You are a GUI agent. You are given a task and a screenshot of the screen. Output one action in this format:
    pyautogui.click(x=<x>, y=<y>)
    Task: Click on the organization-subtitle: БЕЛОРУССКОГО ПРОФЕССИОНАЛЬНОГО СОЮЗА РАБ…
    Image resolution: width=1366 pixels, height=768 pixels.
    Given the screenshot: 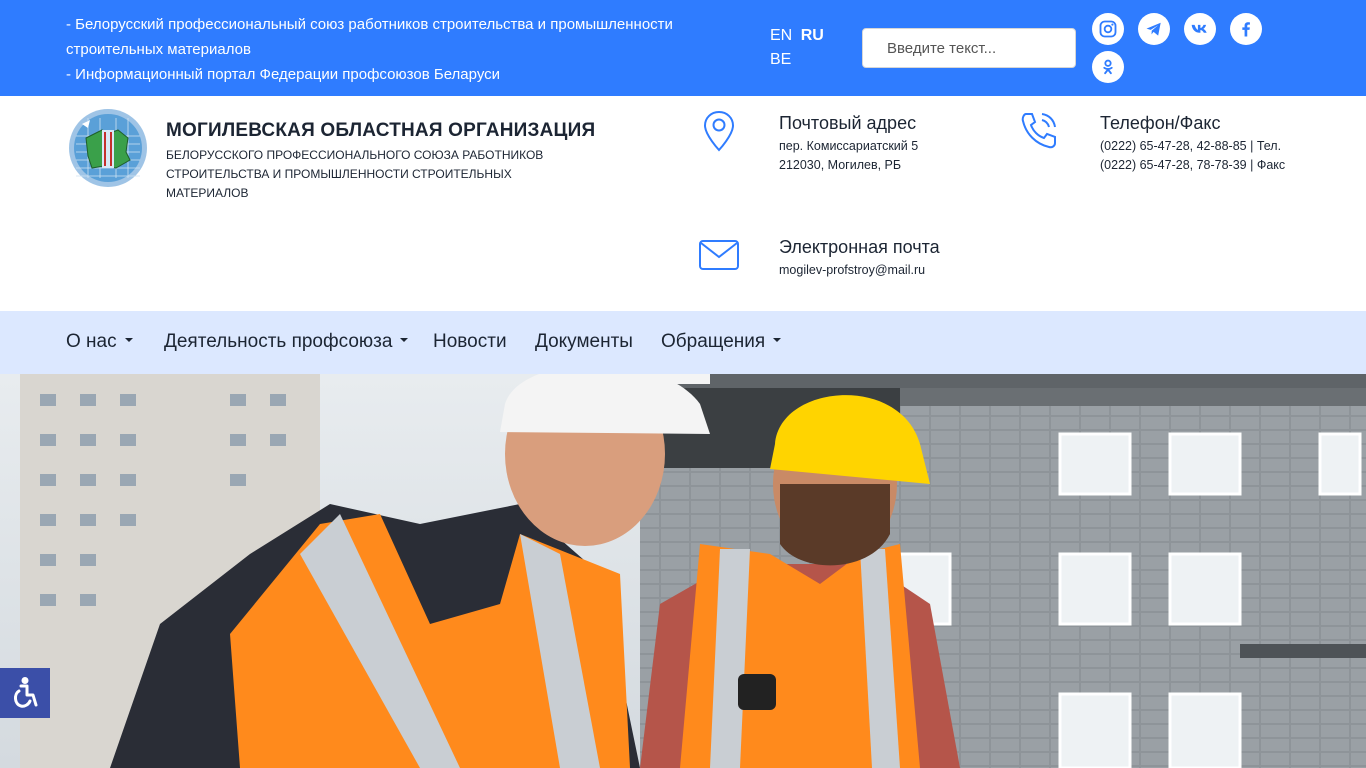 What is the action you would take?
    pyautogui.click(x=376, y=174)
    